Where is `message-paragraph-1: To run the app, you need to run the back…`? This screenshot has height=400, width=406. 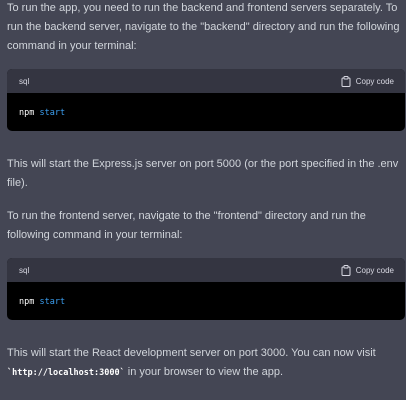 message-paragraph-1: To run the app, you need to run the back… is located at coordinates (203, 27).